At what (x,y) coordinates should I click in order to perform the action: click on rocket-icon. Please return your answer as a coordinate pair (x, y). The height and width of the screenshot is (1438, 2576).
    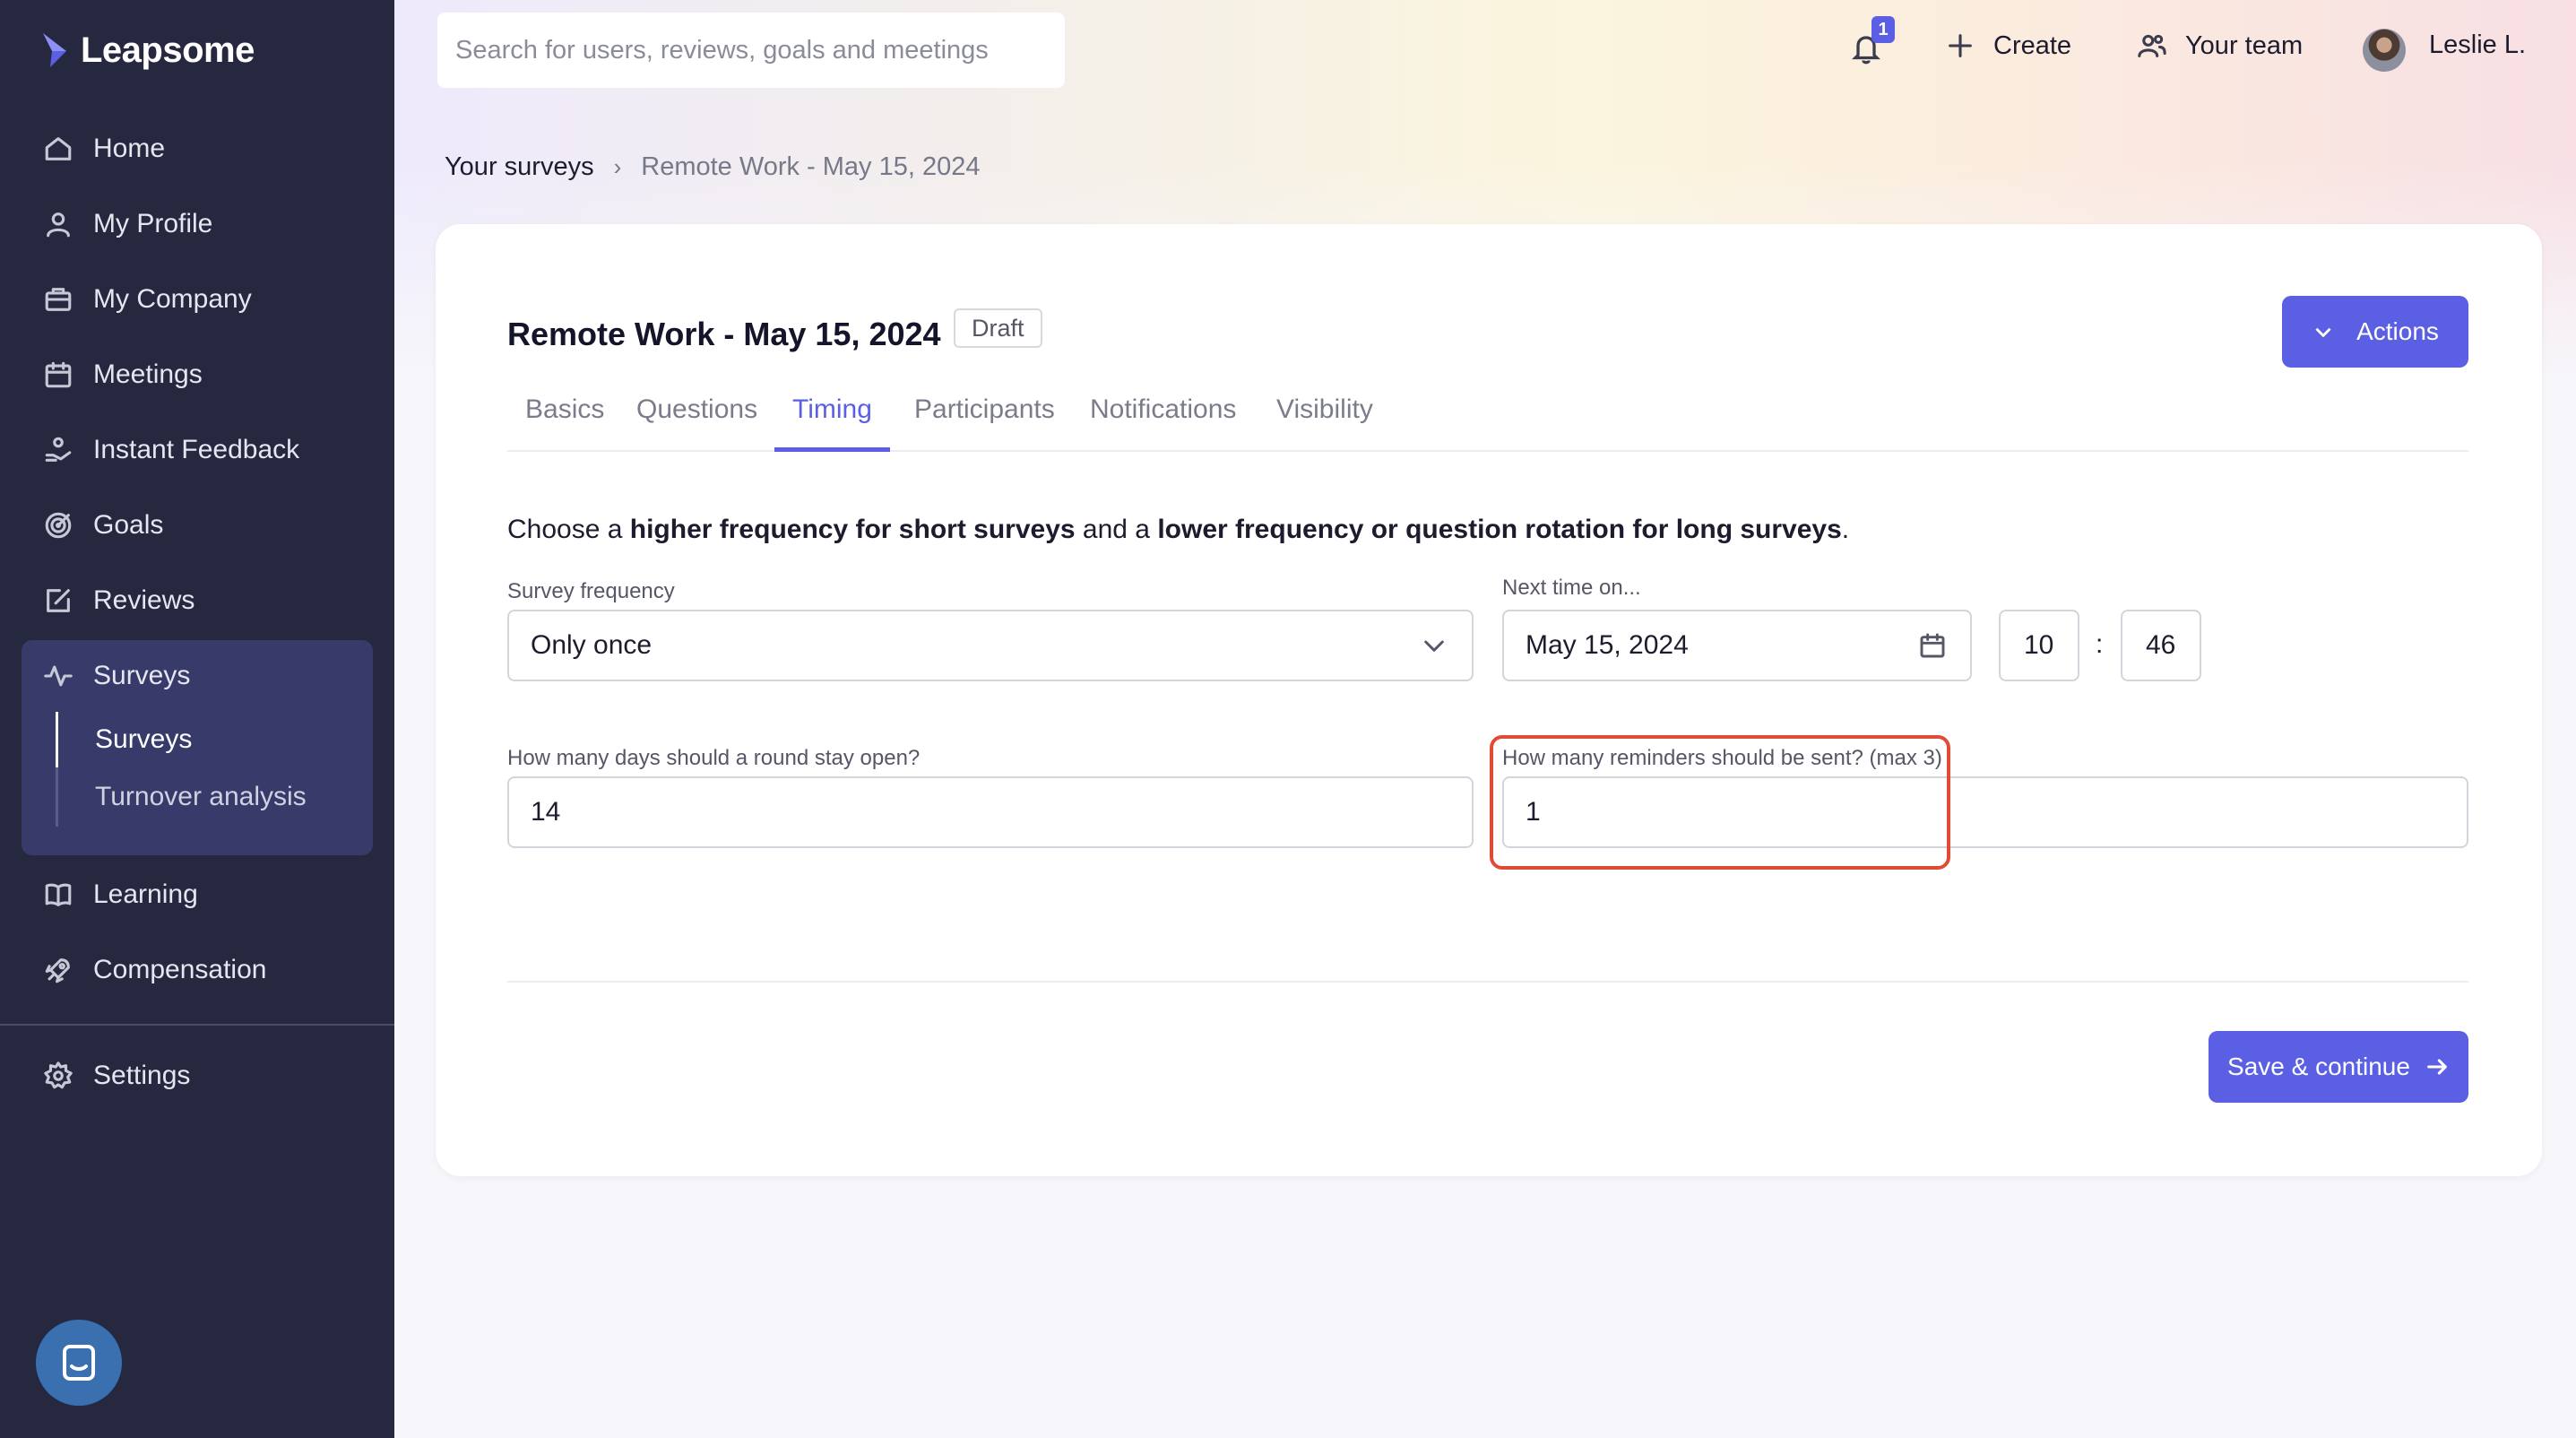
    Looking at the image, I should click on (57, 970).